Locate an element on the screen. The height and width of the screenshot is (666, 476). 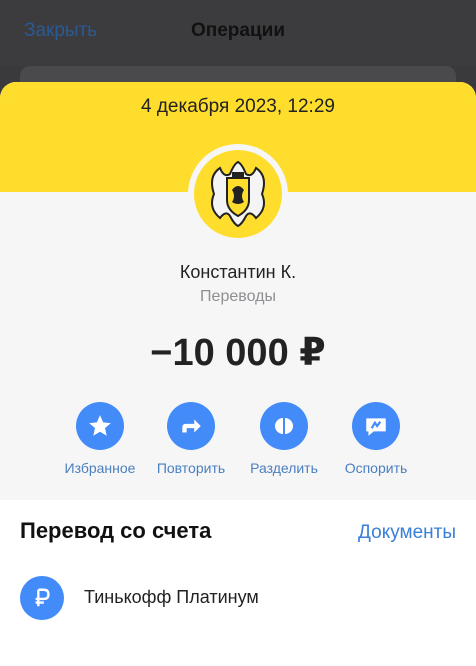
operation-category: Переводы is located at coordinates (238, 296).